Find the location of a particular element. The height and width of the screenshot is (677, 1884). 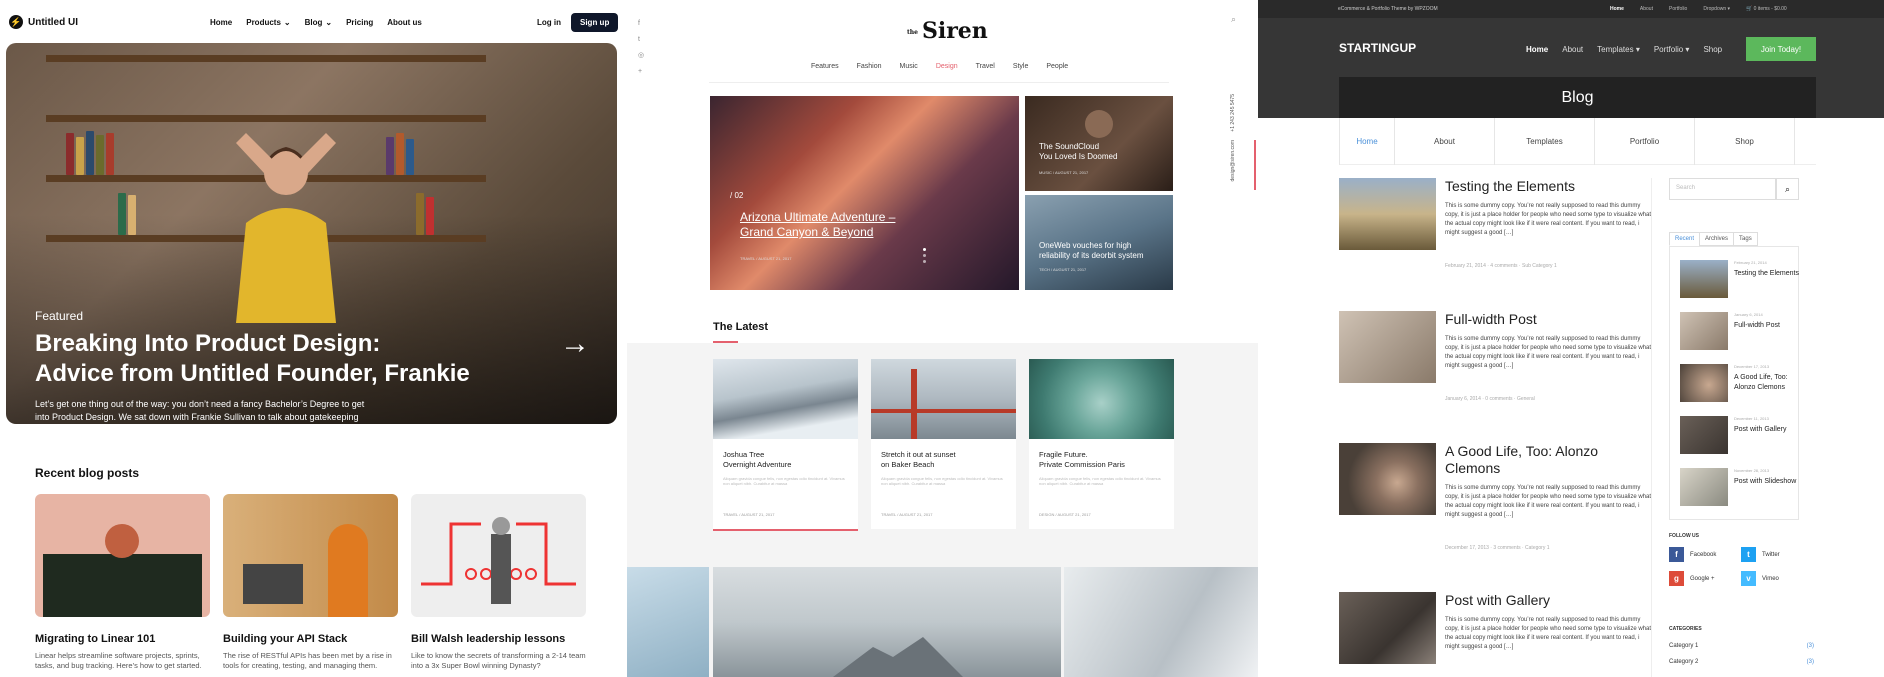

signup-button: Sign up is located at coordinates (595, 22).